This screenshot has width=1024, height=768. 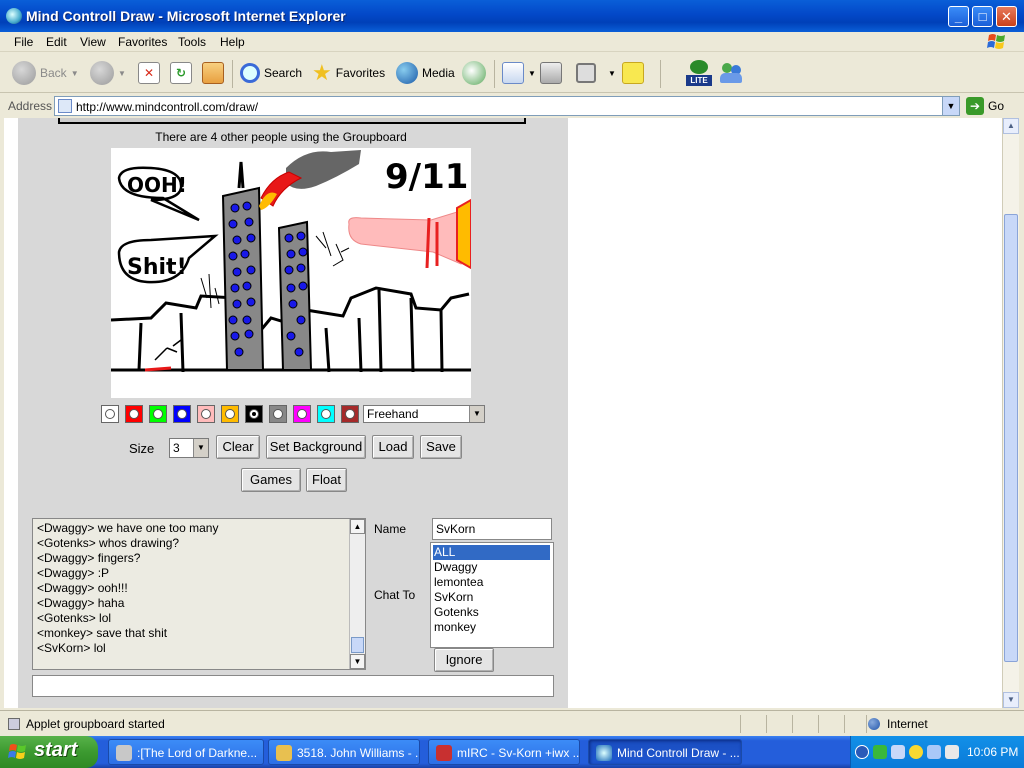 I want to click on float-button: Float, so click(x=326, y=480).